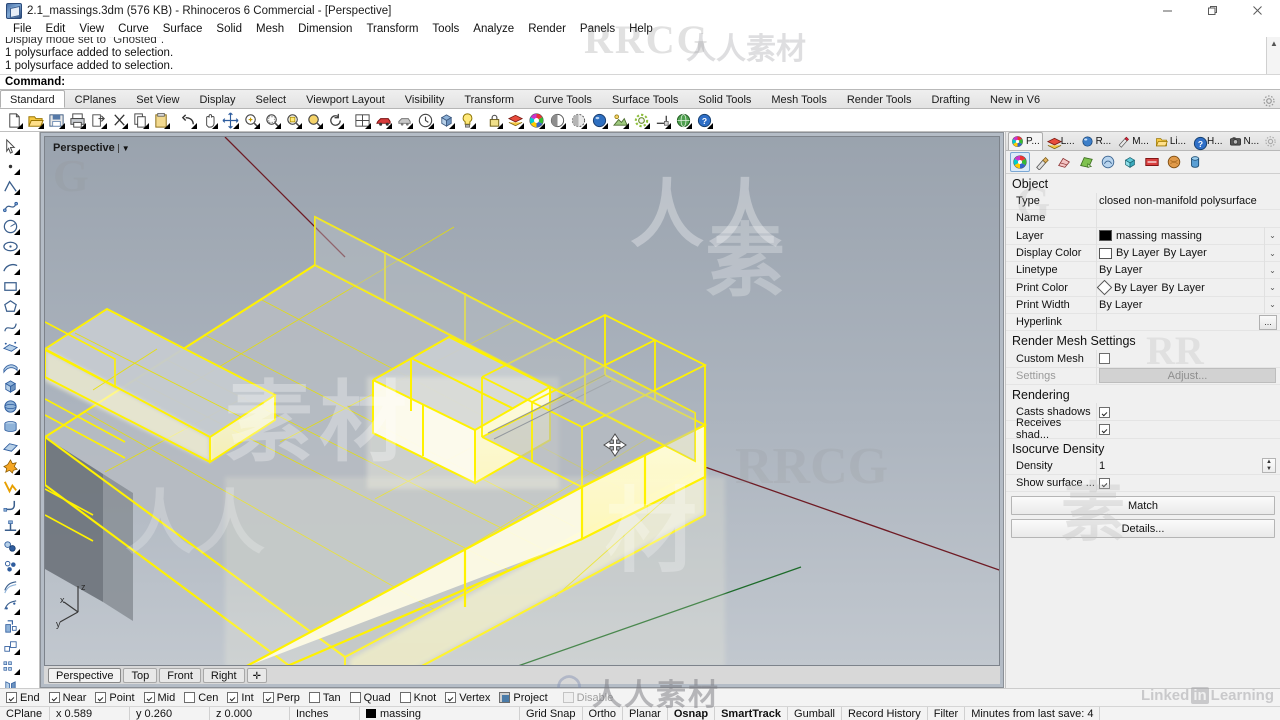 The height and width of the screenshot is (720, 1280). I want to click on menu-item-panels: Panels, so click(597, 29).